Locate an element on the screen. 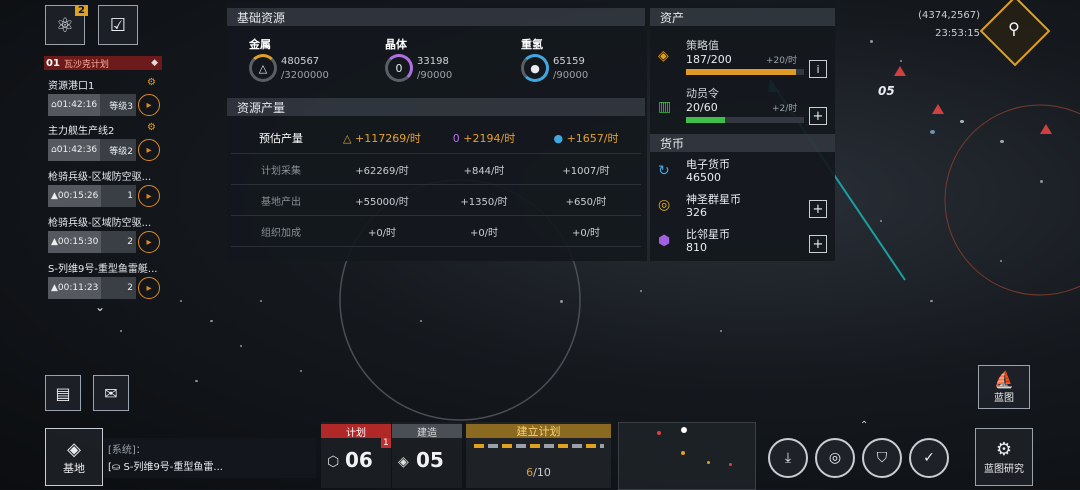  shield-button: ⛉ is located at coordinates (882, 458).